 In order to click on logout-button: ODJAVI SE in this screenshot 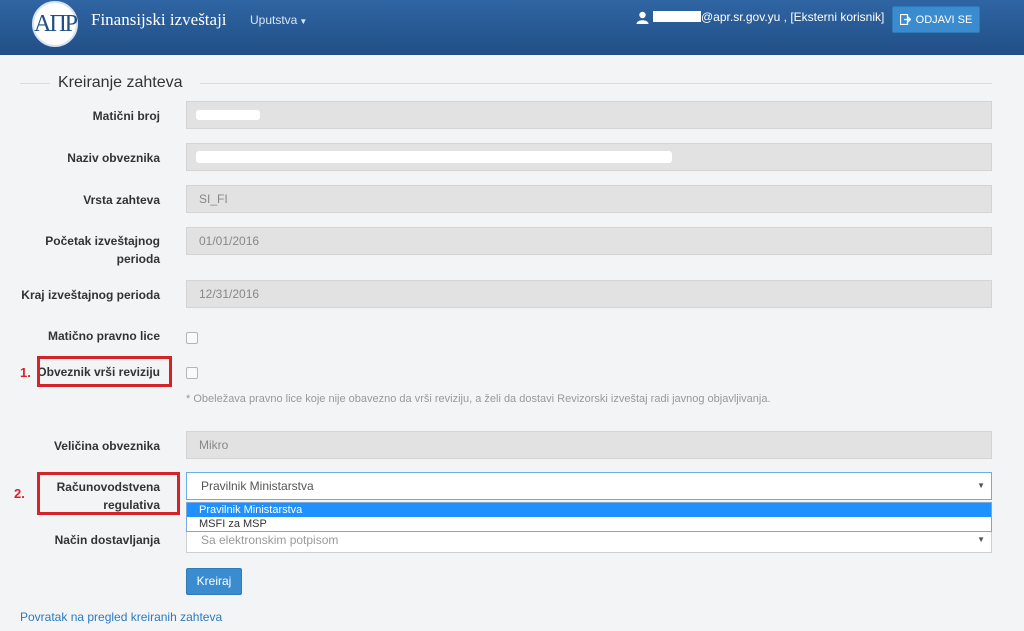, I will do `click(936, 19)`.